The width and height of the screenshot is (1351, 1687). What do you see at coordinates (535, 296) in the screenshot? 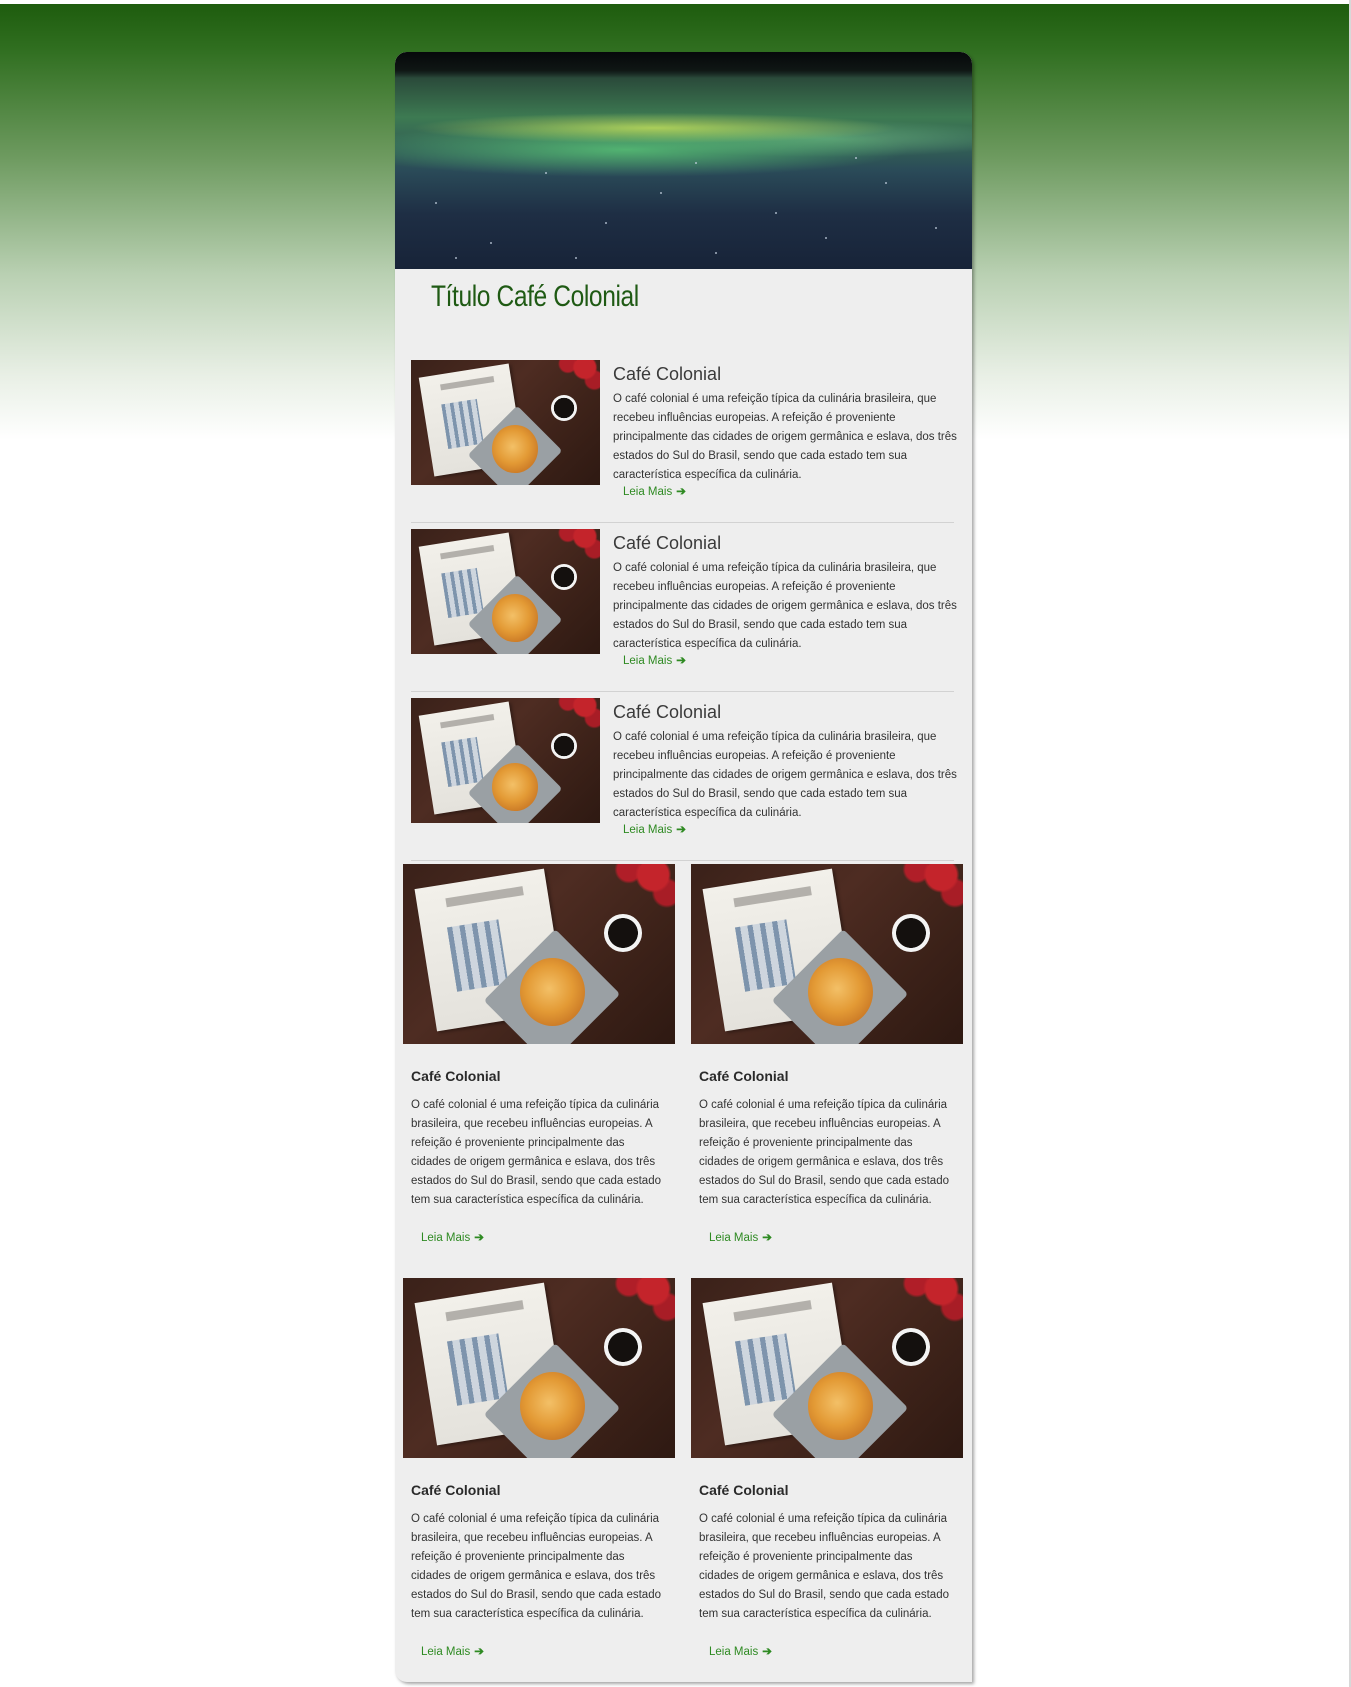
I see `page-title: Título Café Colonial` at bounding box center [535, 296].